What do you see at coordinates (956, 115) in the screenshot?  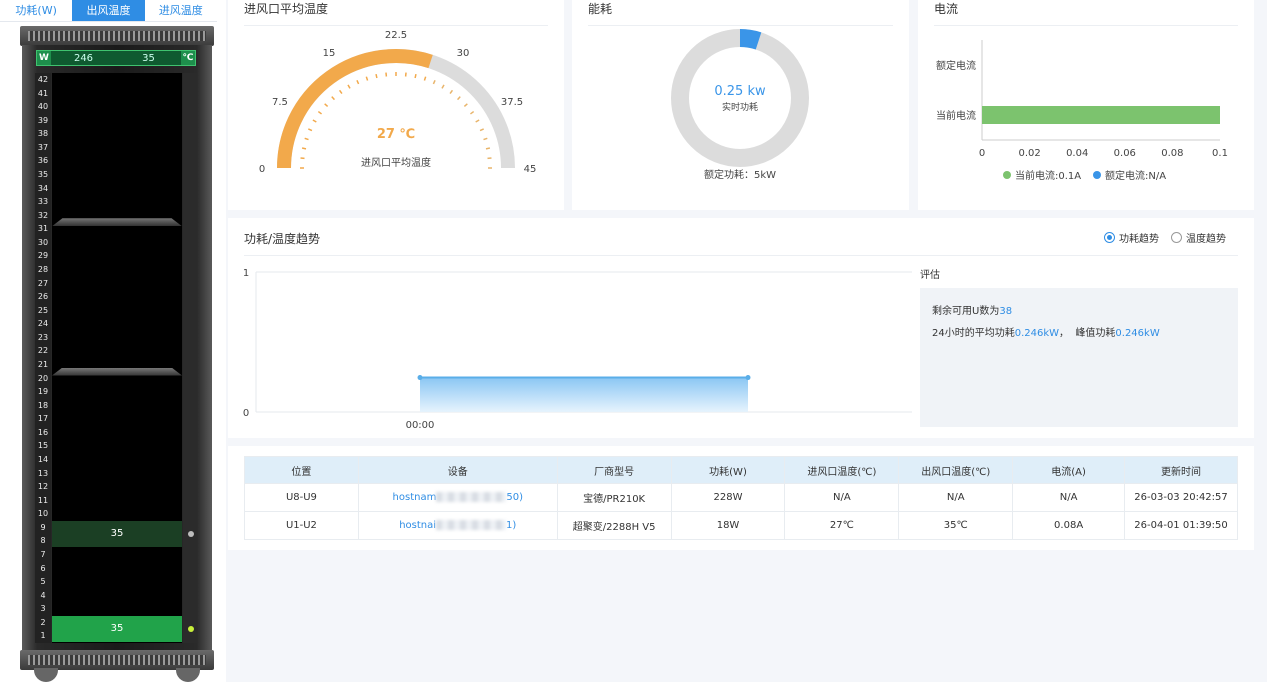 I see `current-category-label: 当前电流` at bounding box center [956, 115].